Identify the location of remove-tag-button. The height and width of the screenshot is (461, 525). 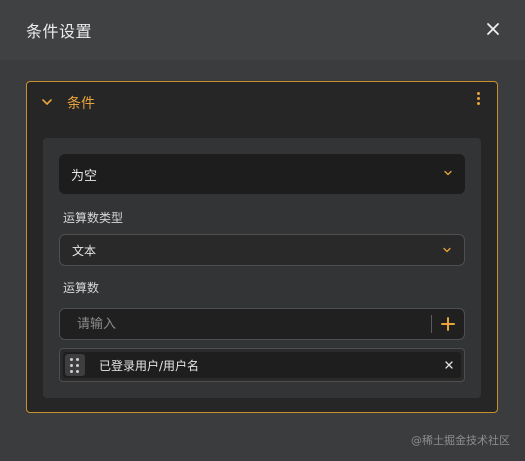
(449, 365).